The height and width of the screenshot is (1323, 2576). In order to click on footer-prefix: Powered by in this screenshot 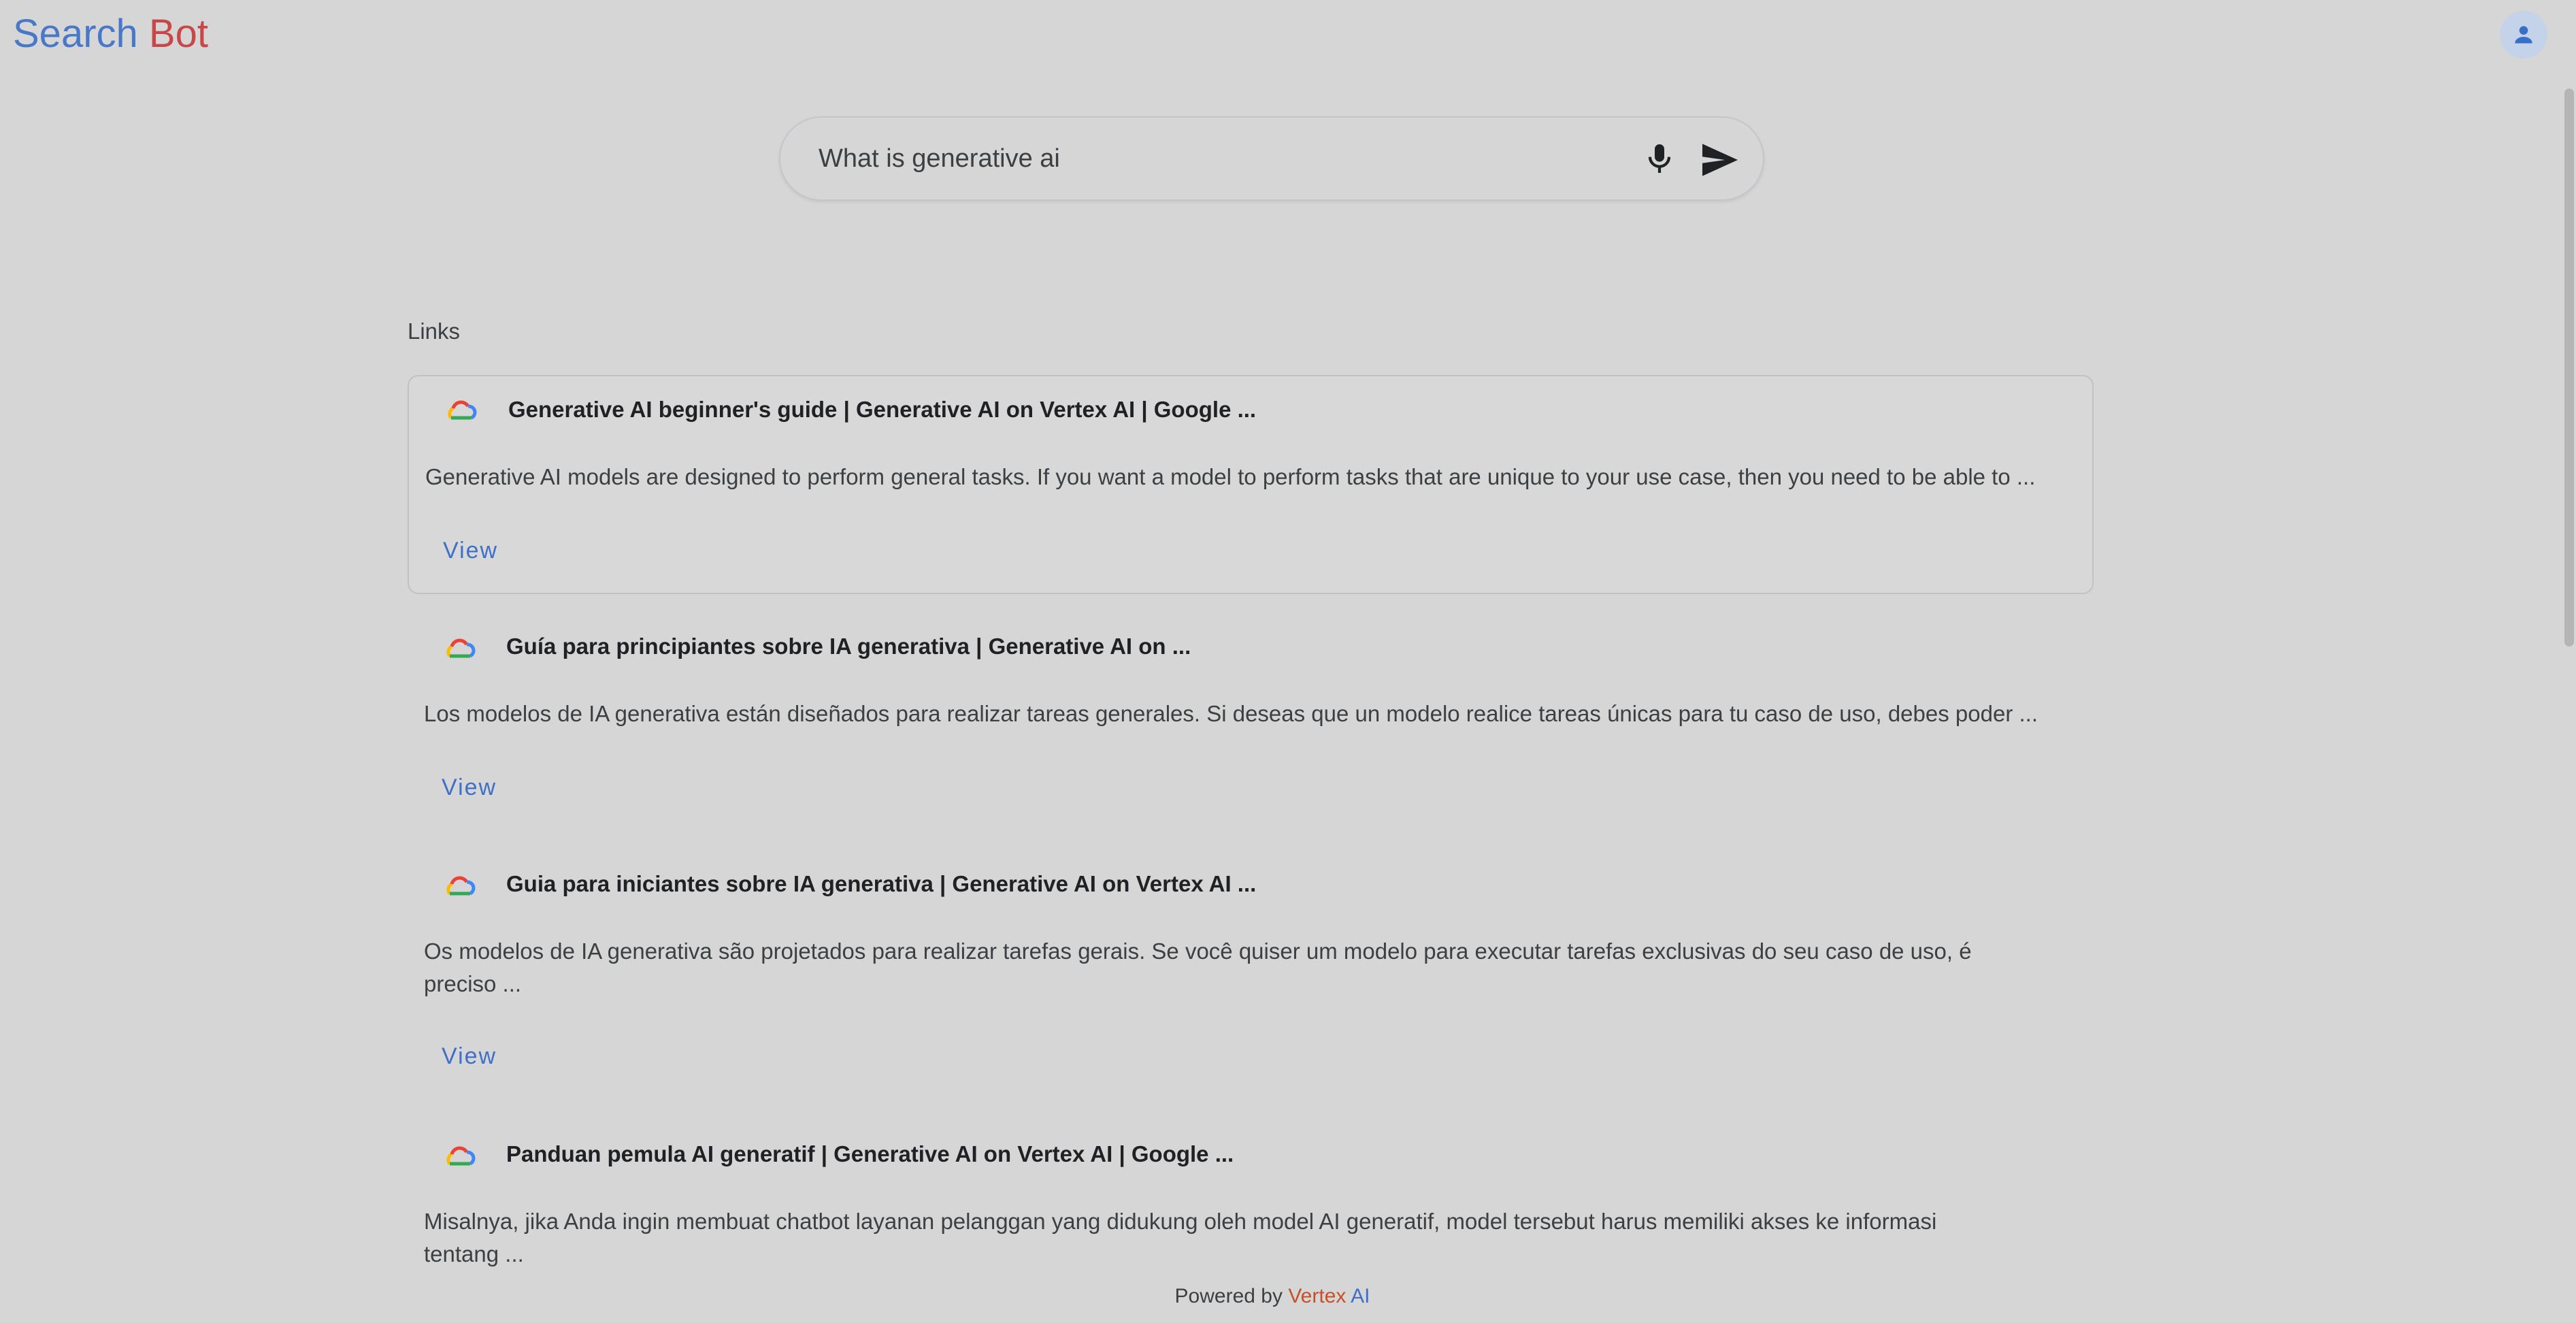, I will do `click(1229, 1296)`.